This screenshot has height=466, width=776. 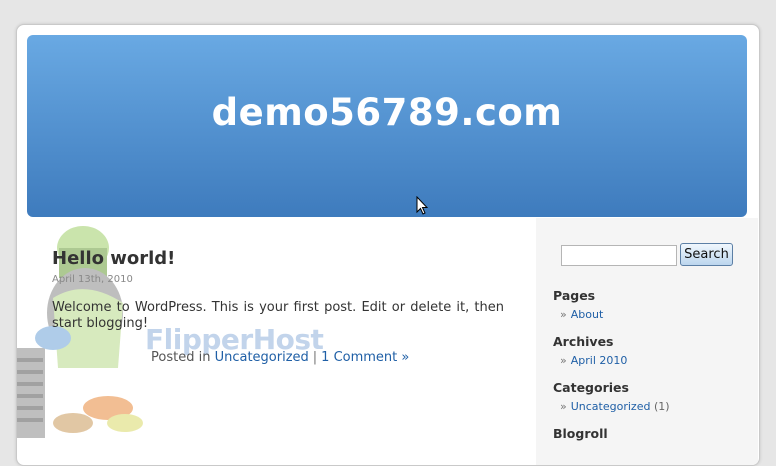 I want to click on category-count: (1), so click(x=661, y=406).